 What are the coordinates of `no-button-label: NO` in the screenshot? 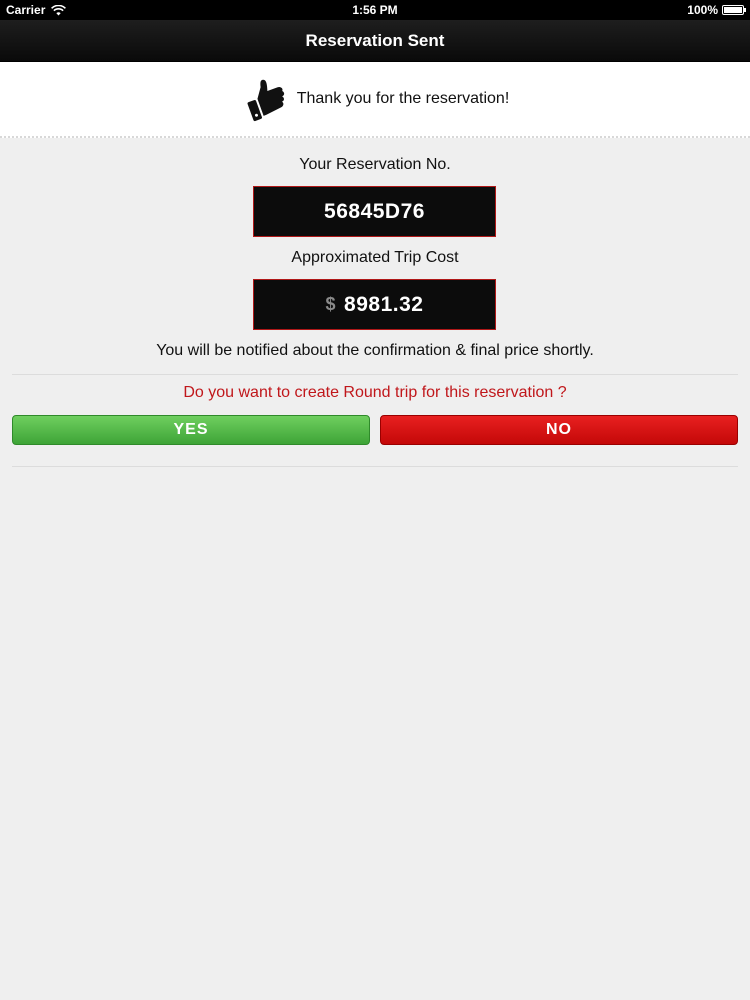 It's located at (559, 429).